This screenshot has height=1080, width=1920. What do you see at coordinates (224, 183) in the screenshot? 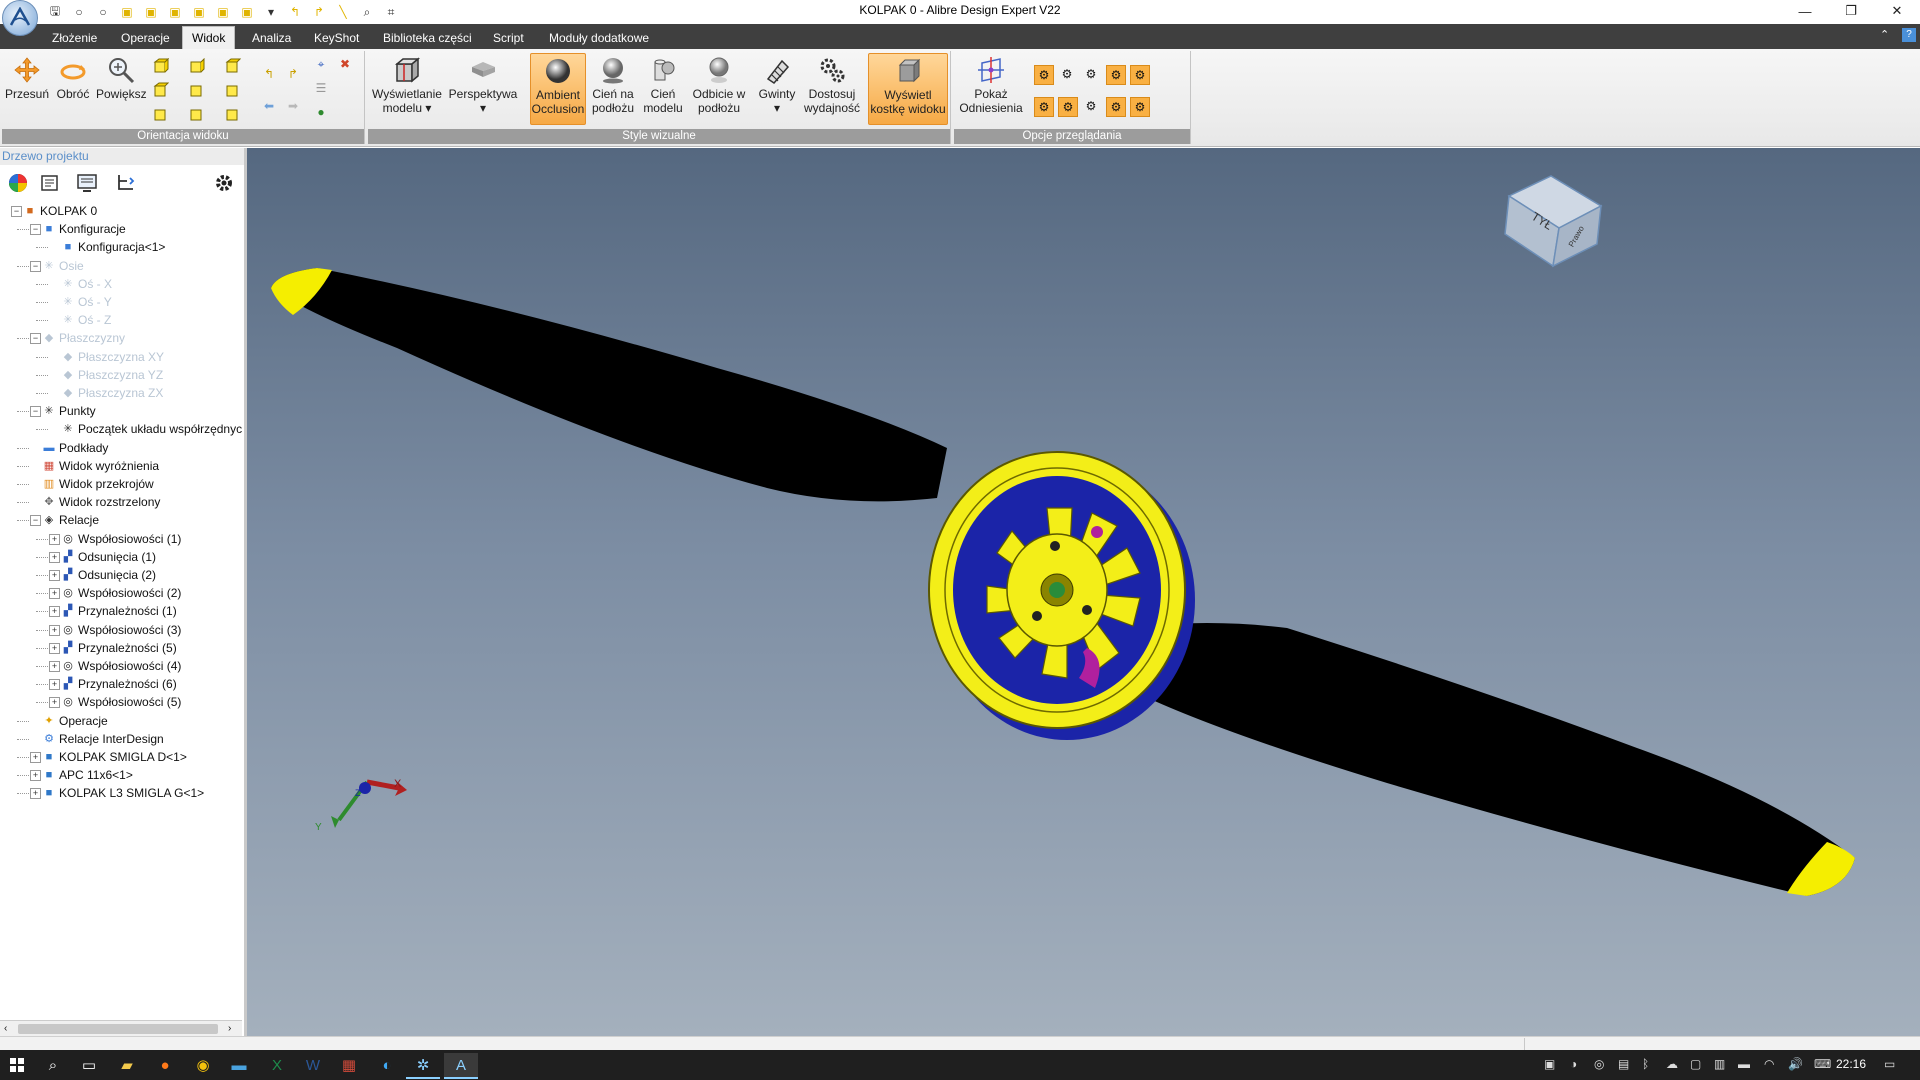
I see `gear-icon` at bounding box center [224, 183].